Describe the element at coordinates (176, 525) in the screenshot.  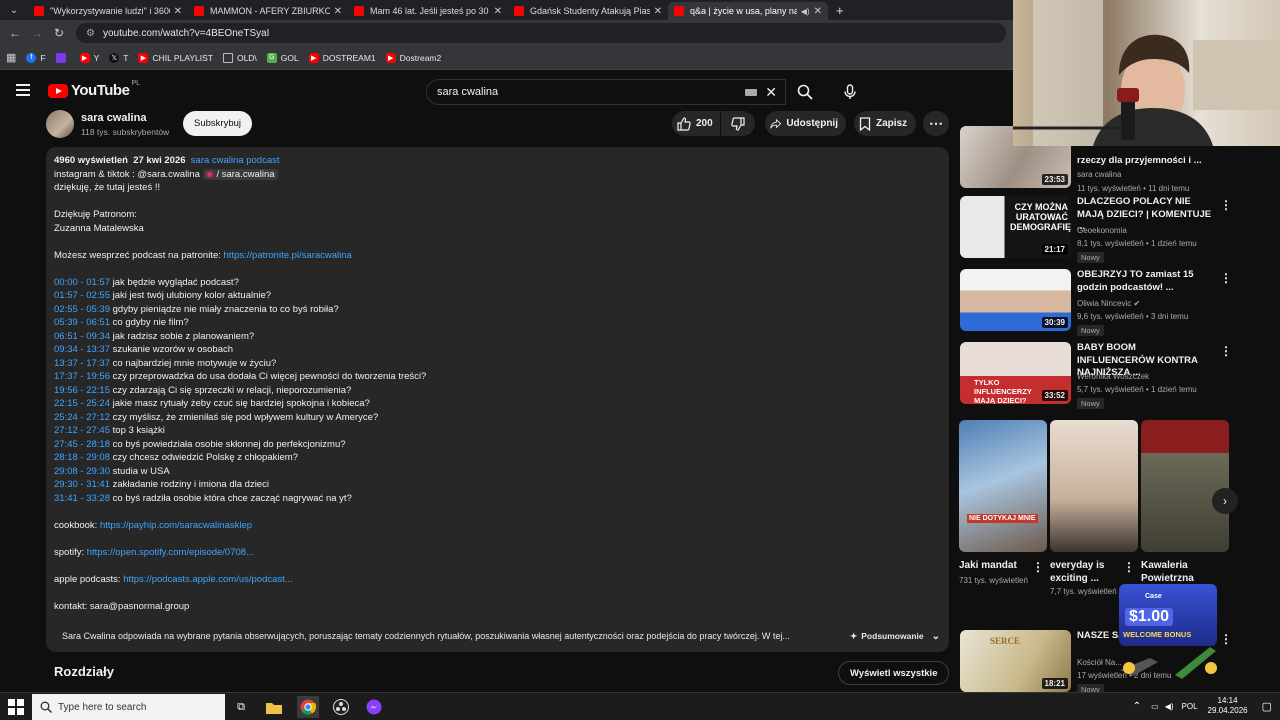
I see `cookbook-link: https://payhip.com/saracwalinasklep` at that location.